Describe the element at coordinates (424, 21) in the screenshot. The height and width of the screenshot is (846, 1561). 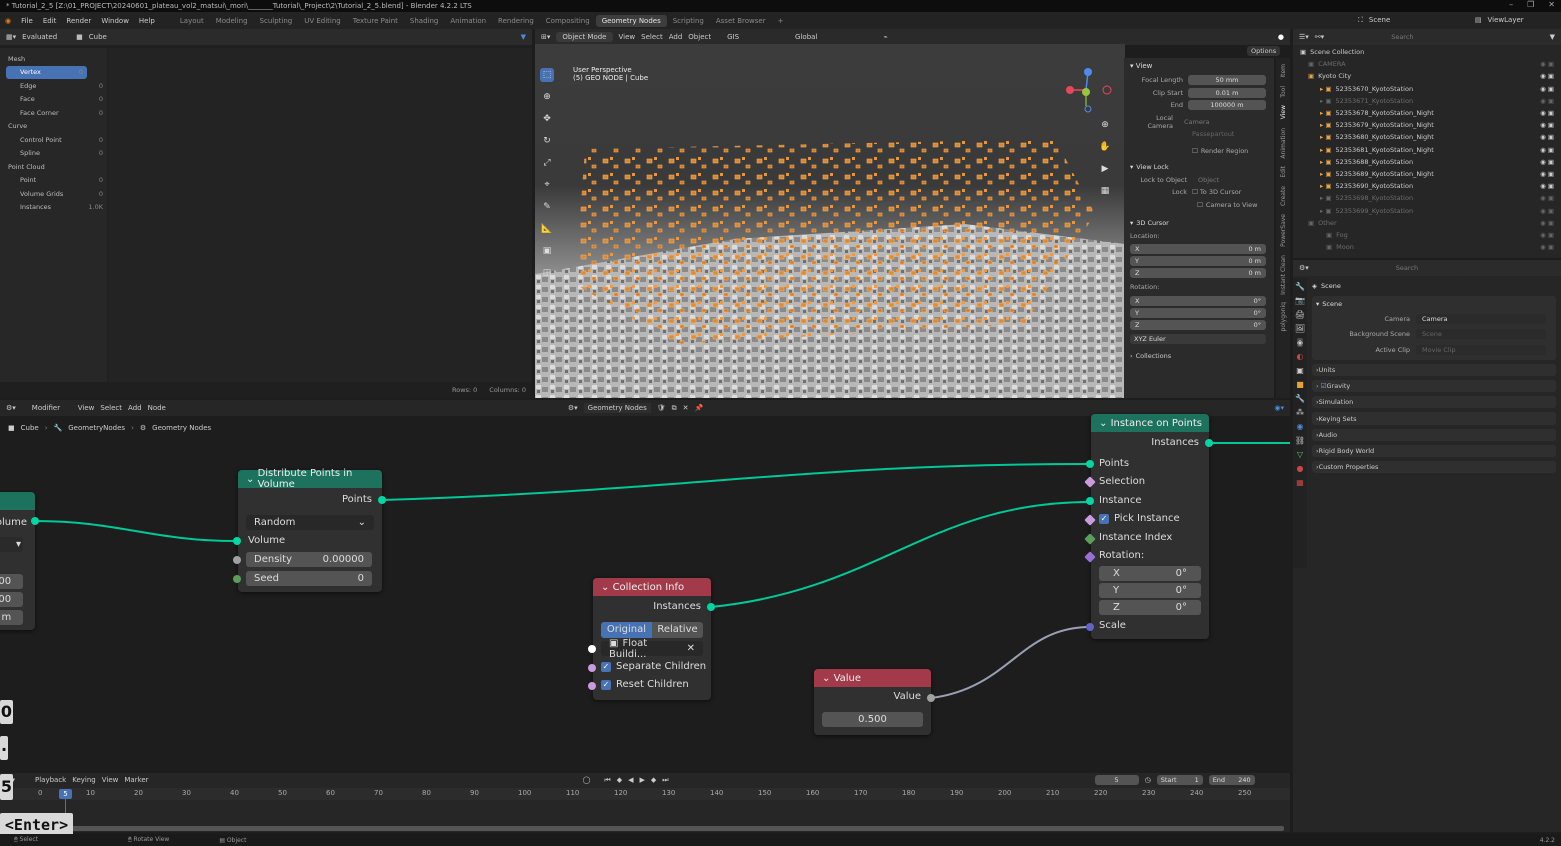
I see `tab-shading: Shading` at that location.